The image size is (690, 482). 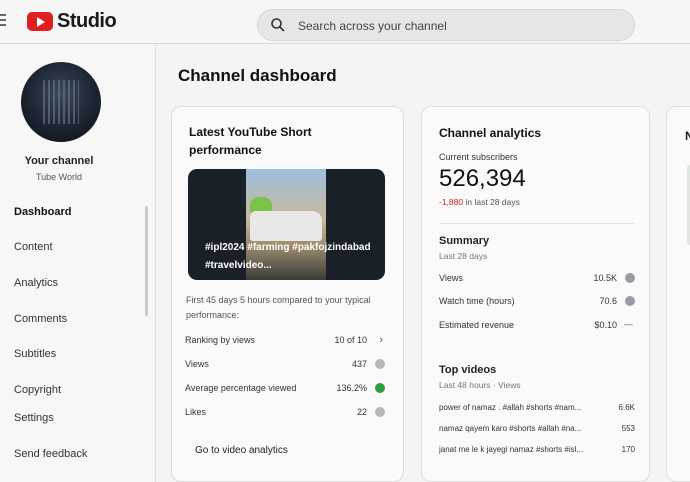 I want to click on page-title: Channel dashboard, so click(x=257, y=75).